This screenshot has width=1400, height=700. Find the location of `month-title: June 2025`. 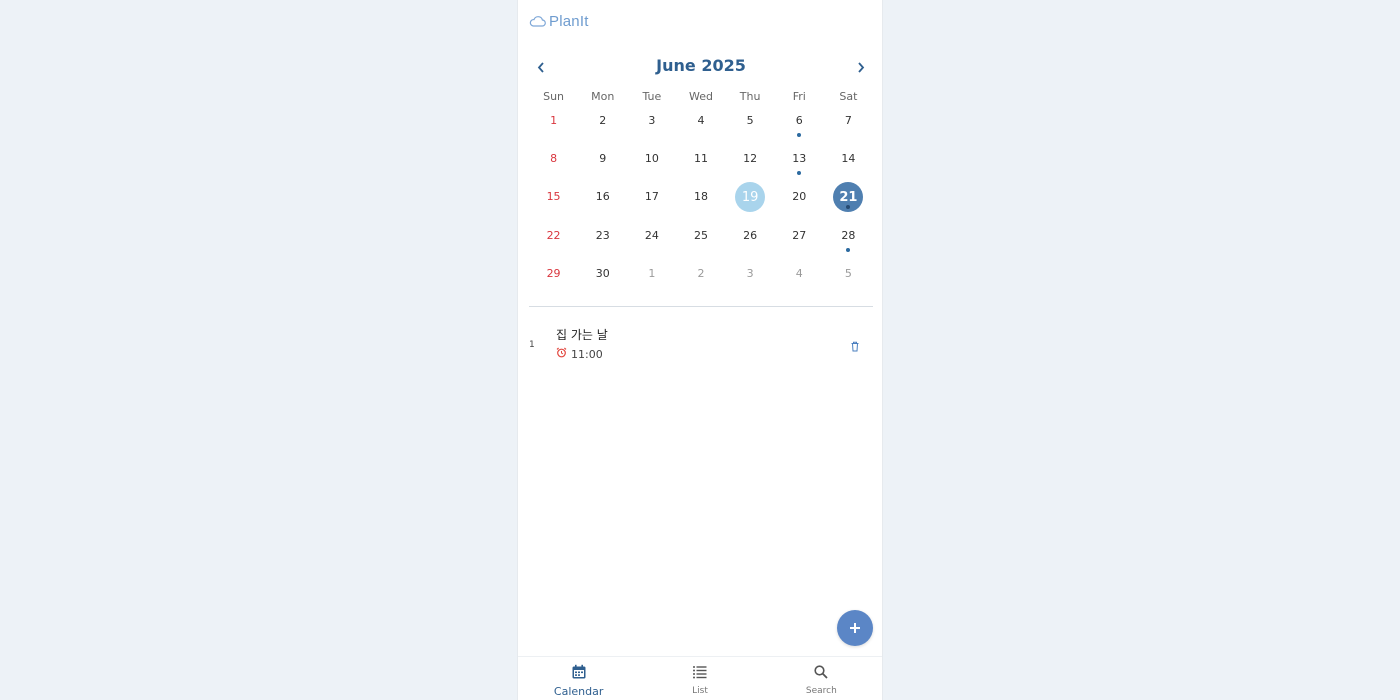

month-title: June 2025 is located at coordinates (701, 65).